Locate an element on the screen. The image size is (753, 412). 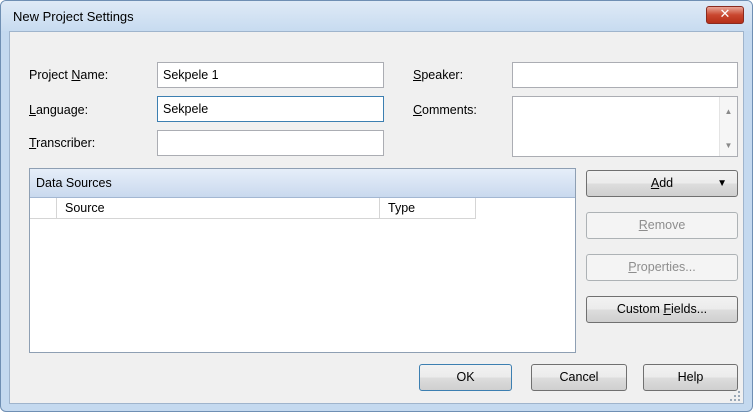
remove-button: Remove is located at coordinates (662, 225).